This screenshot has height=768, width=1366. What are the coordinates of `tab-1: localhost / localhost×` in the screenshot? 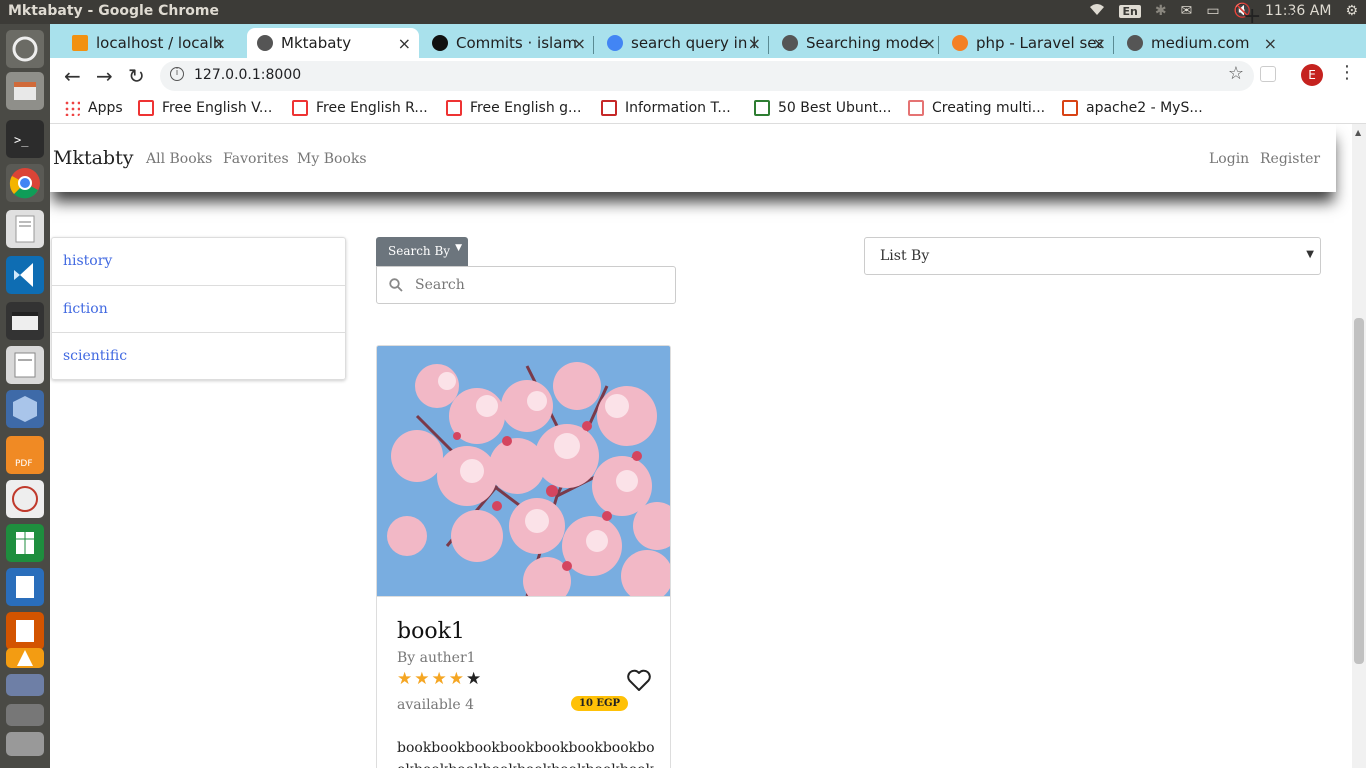 It's located at (148, 43).